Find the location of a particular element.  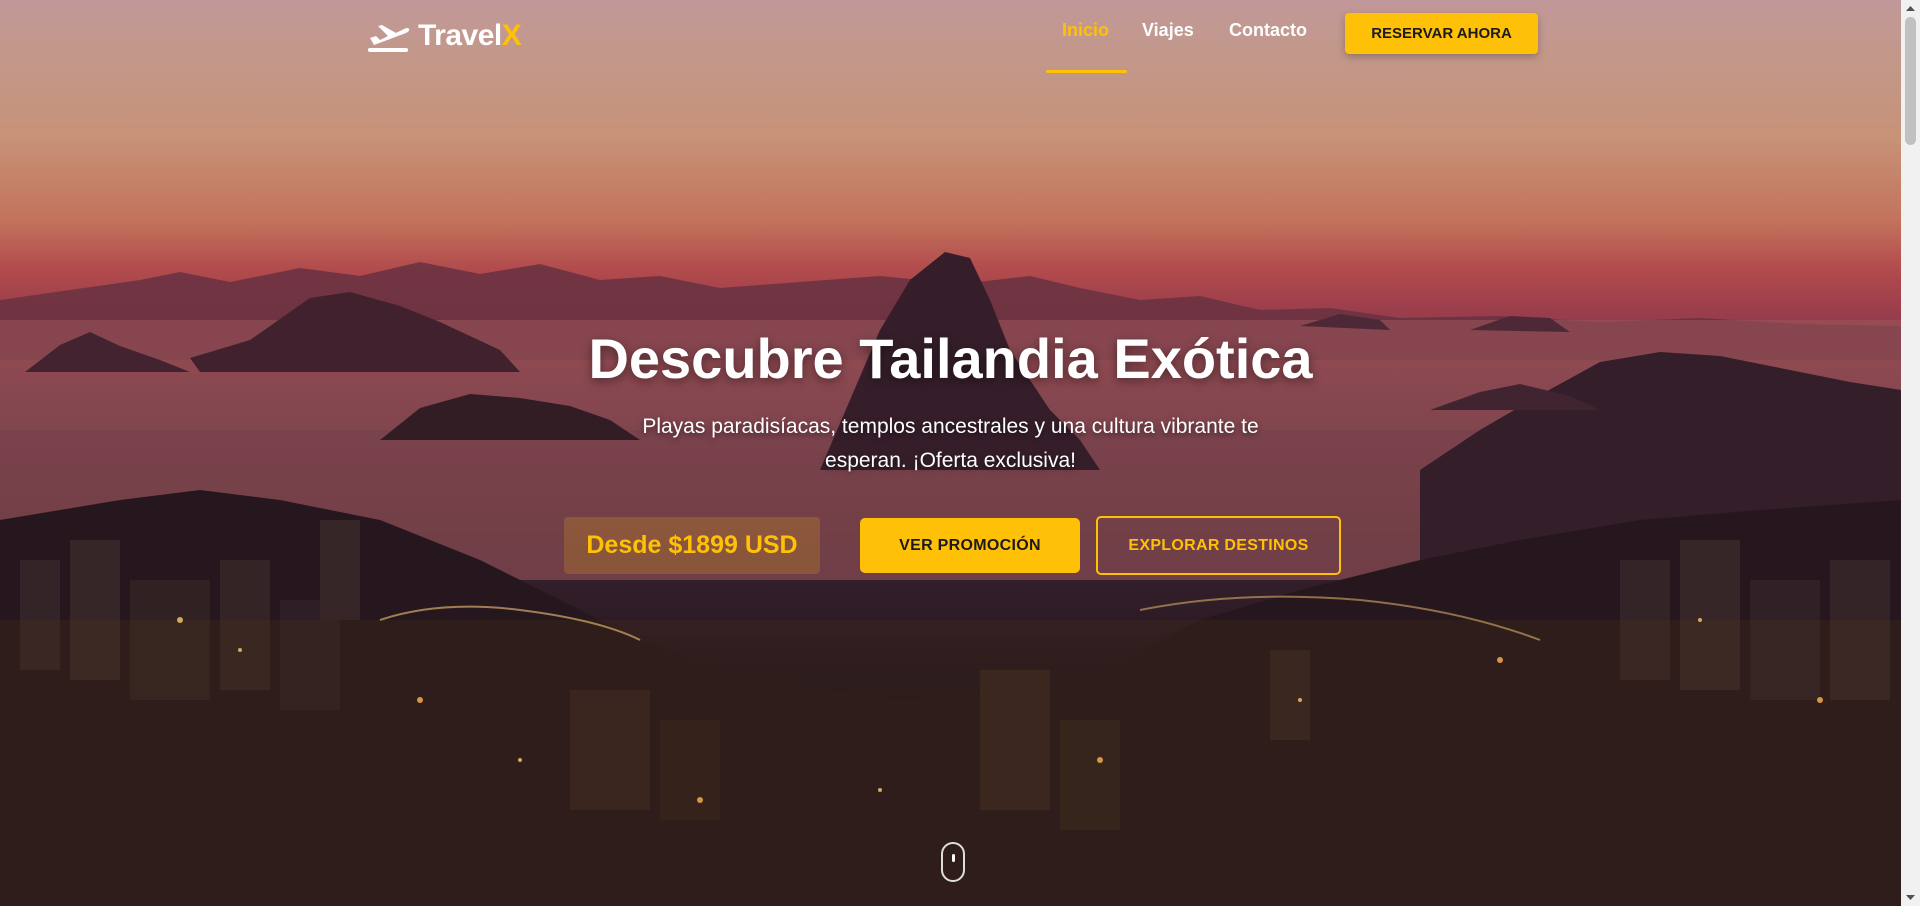

nav-link-contacto: Contacto is located at coordinates (1268, 30).